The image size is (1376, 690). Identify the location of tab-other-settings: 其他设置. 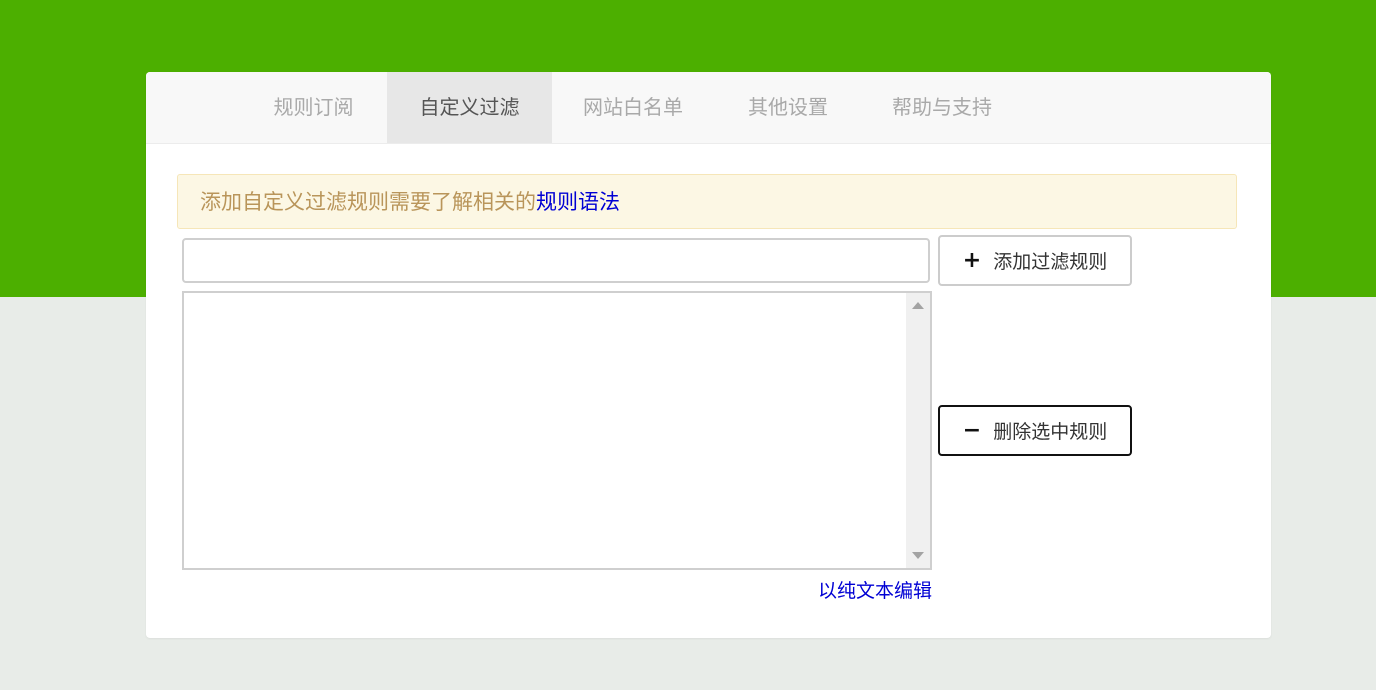
(788, 107).